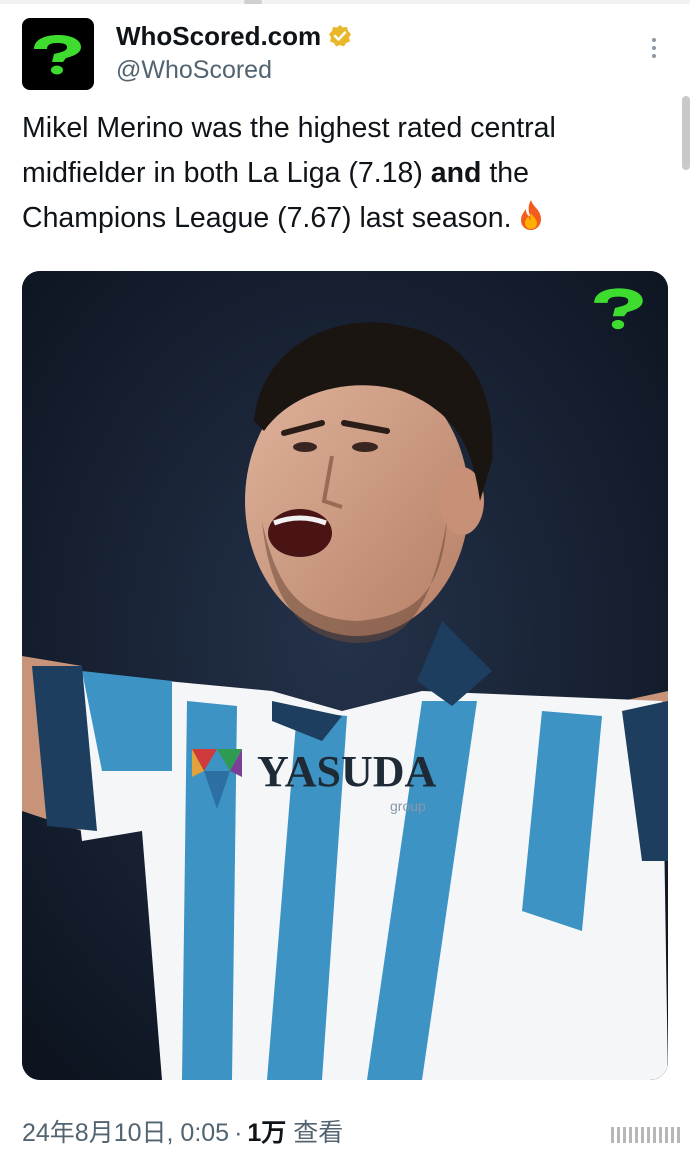  Describe the element at coordinates (318, 1133) in the screenshot. I see `views-label: 查看` at that location.